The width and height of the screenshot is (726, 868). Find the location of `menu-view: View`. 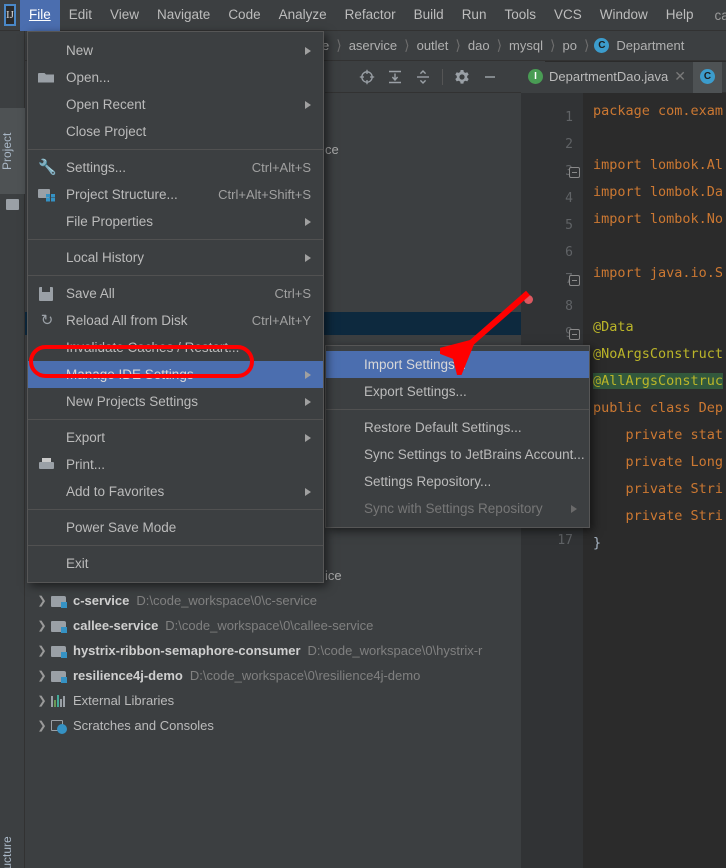

menu-view: View is located at coordinates (124, 15).